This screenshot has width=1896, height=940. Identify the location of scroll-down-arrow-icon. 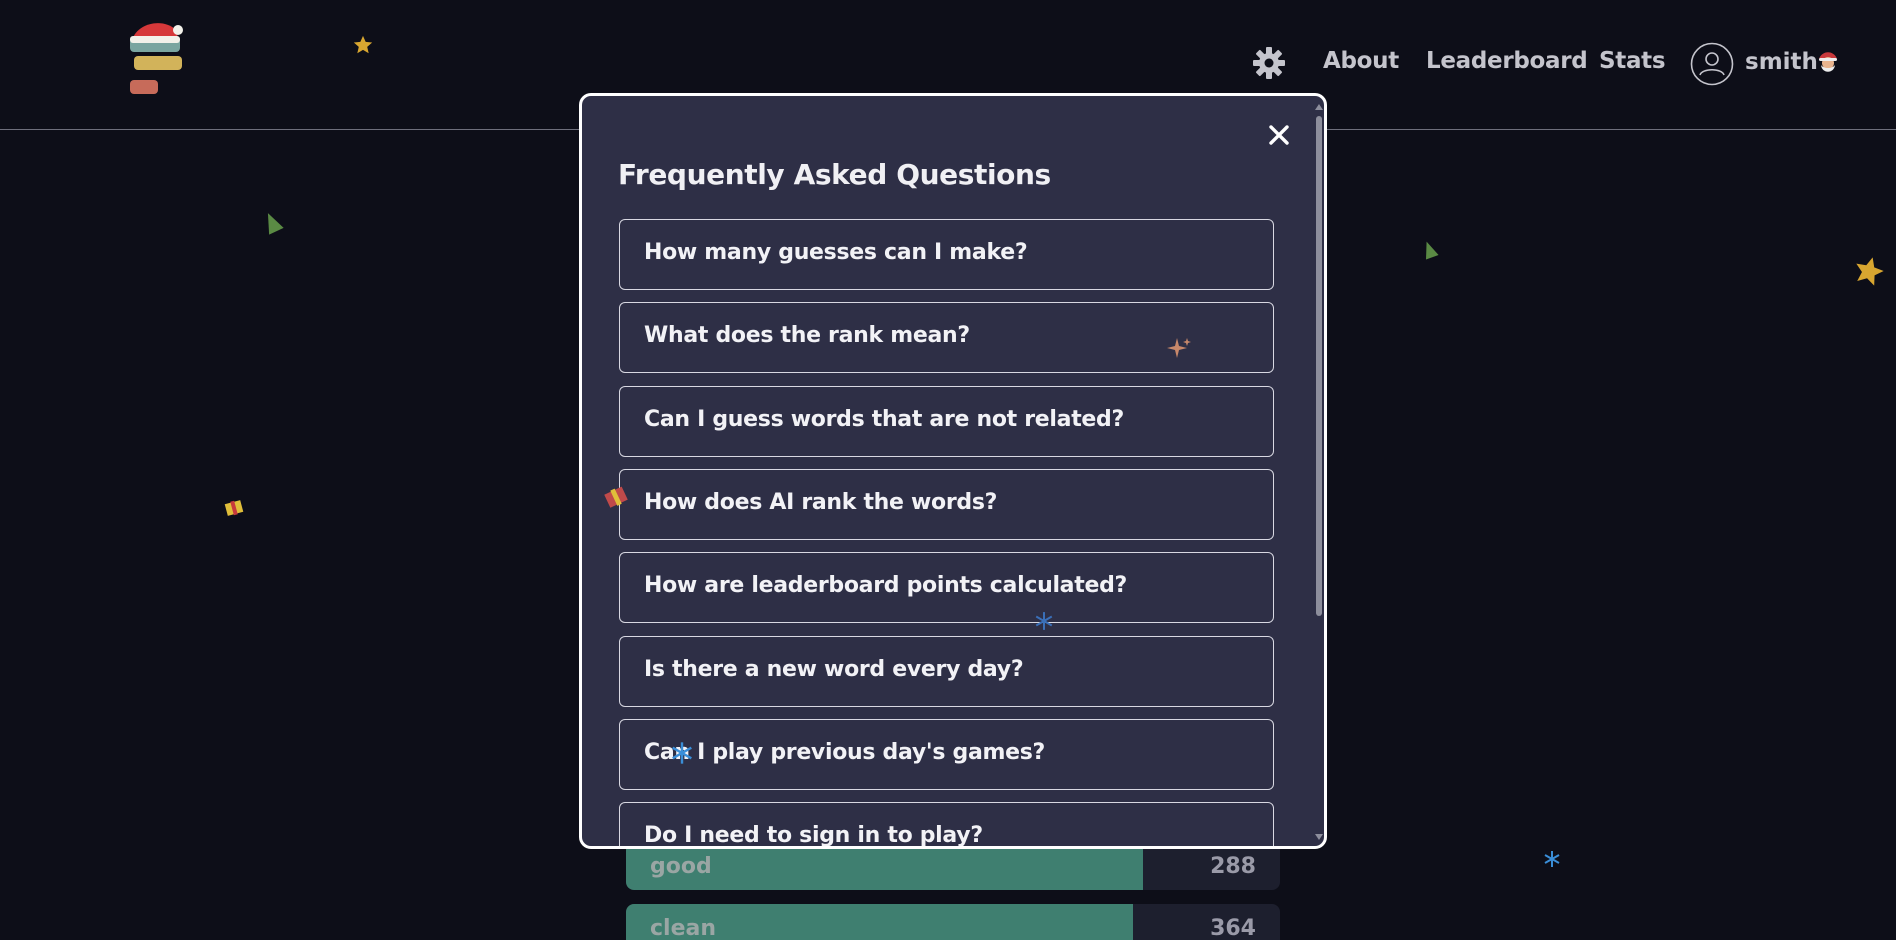
(1319, 837).